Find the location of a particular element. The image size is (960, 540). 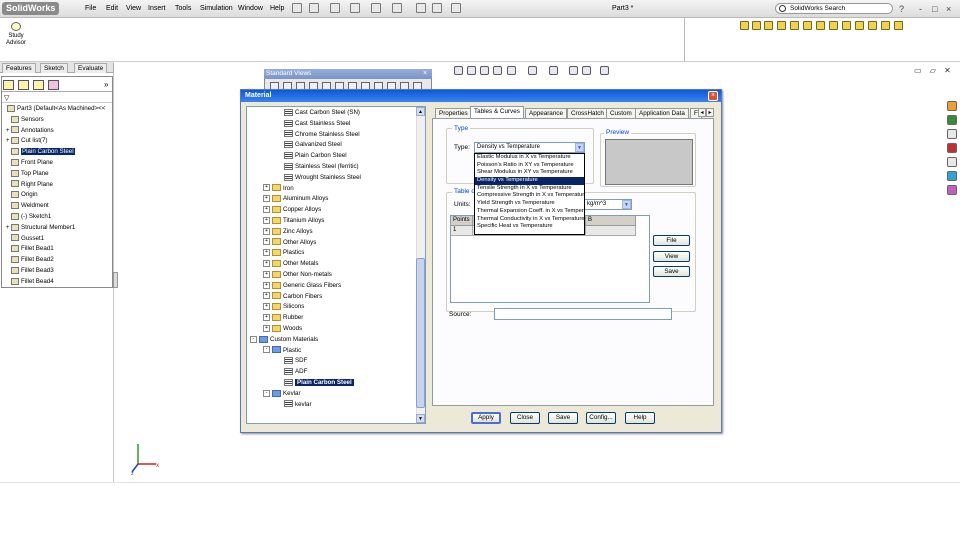

expand-panel-icon: » is located at coordinates (106, 84).